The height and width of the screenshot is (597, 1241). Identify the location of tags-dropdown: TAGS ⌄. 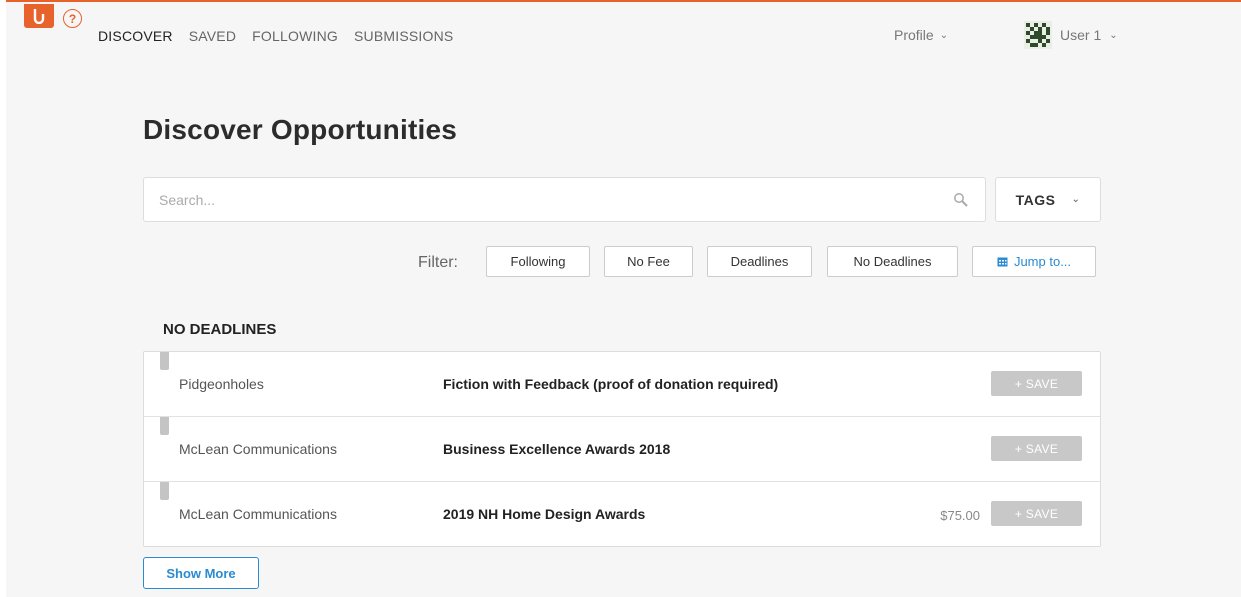
(1048, 199).